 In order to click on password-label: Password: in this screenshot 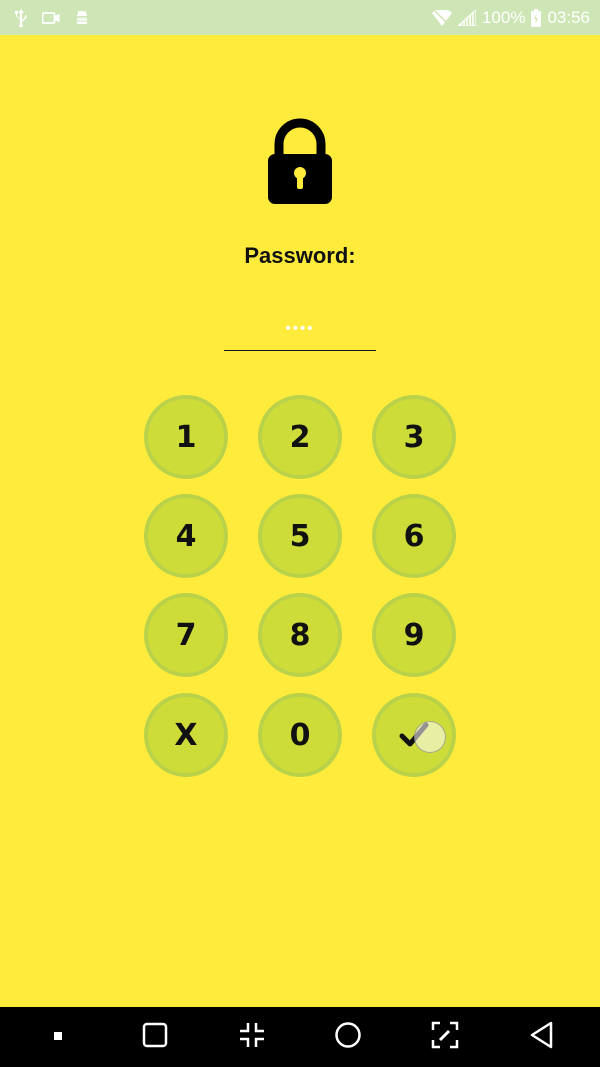, I will do `click(300, 255)`.